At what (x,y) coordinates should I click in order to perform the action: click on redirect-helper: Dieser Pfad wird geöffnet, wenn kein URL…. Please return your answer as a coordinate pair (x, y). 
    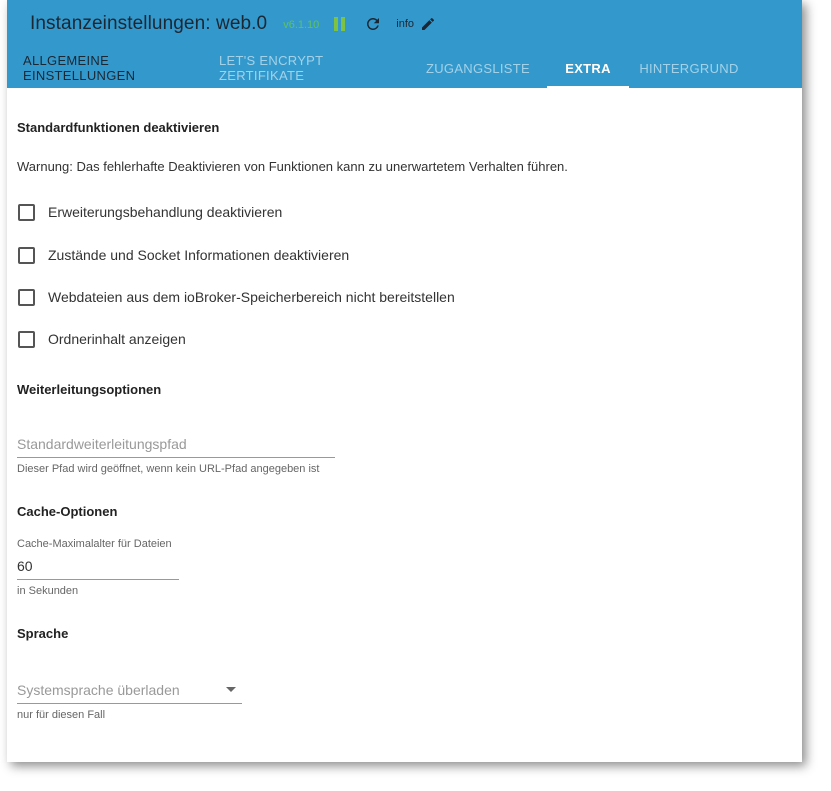
    Looking at the image, I should click on (168, 469).